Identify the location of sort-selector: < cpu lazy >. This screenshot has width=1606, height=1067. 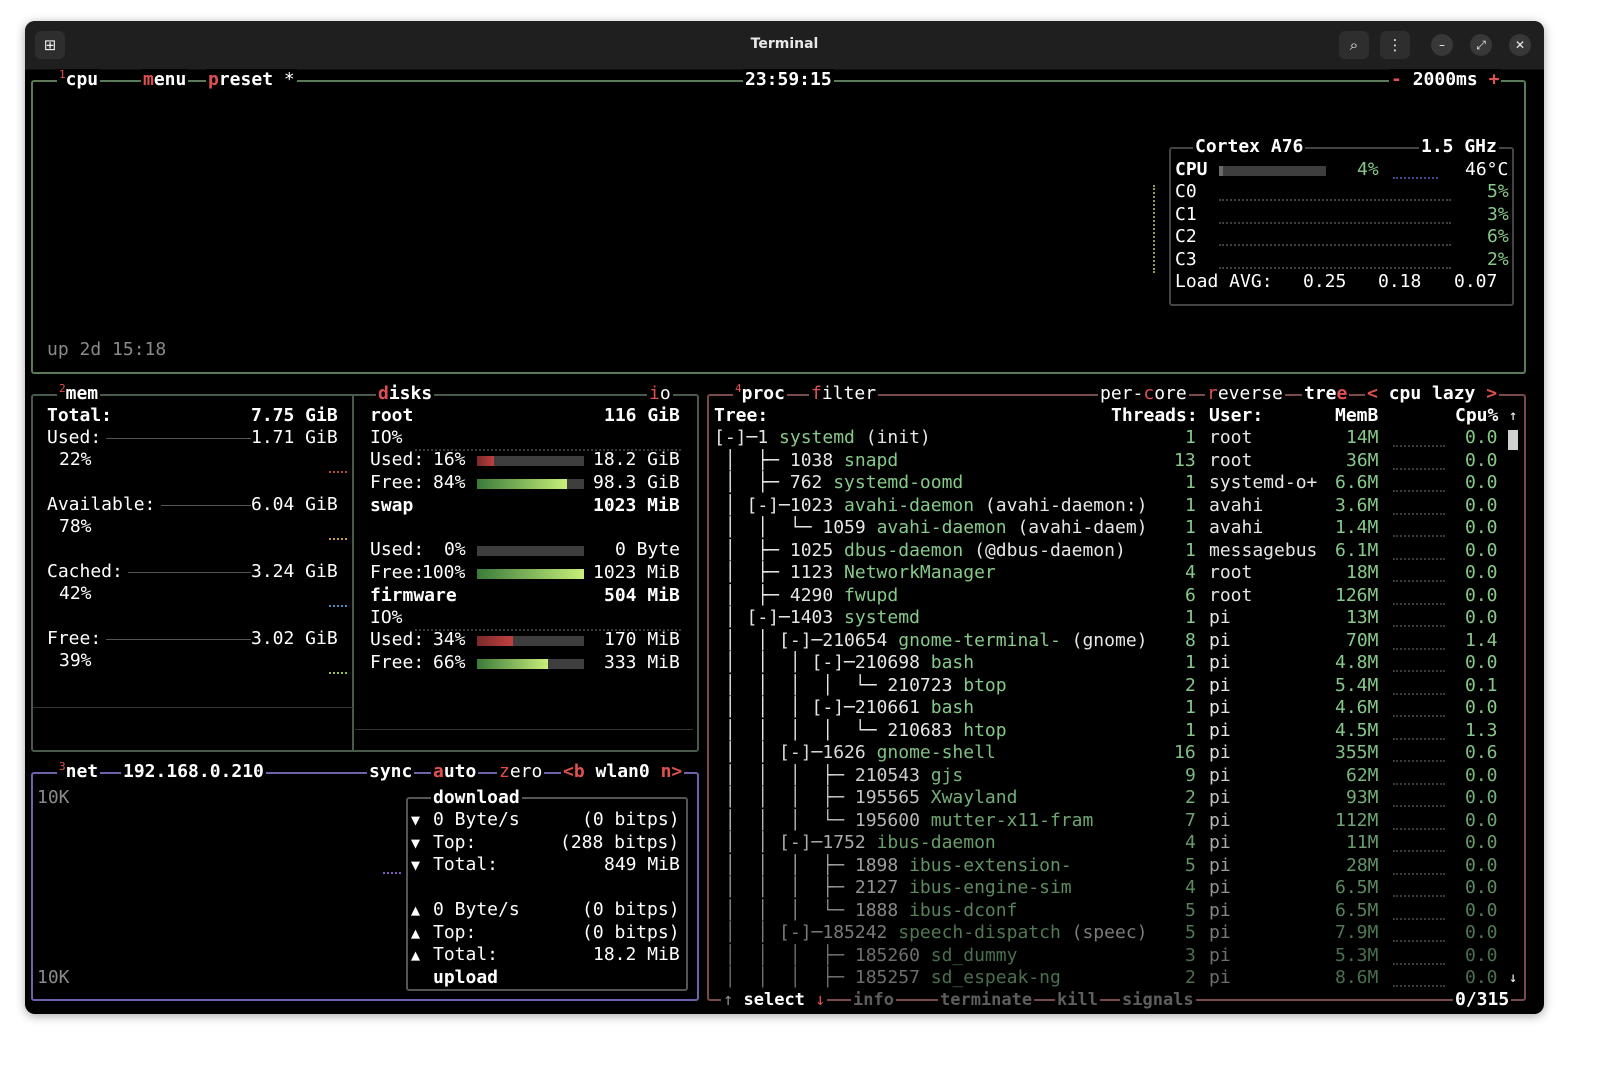
(1432, 394).